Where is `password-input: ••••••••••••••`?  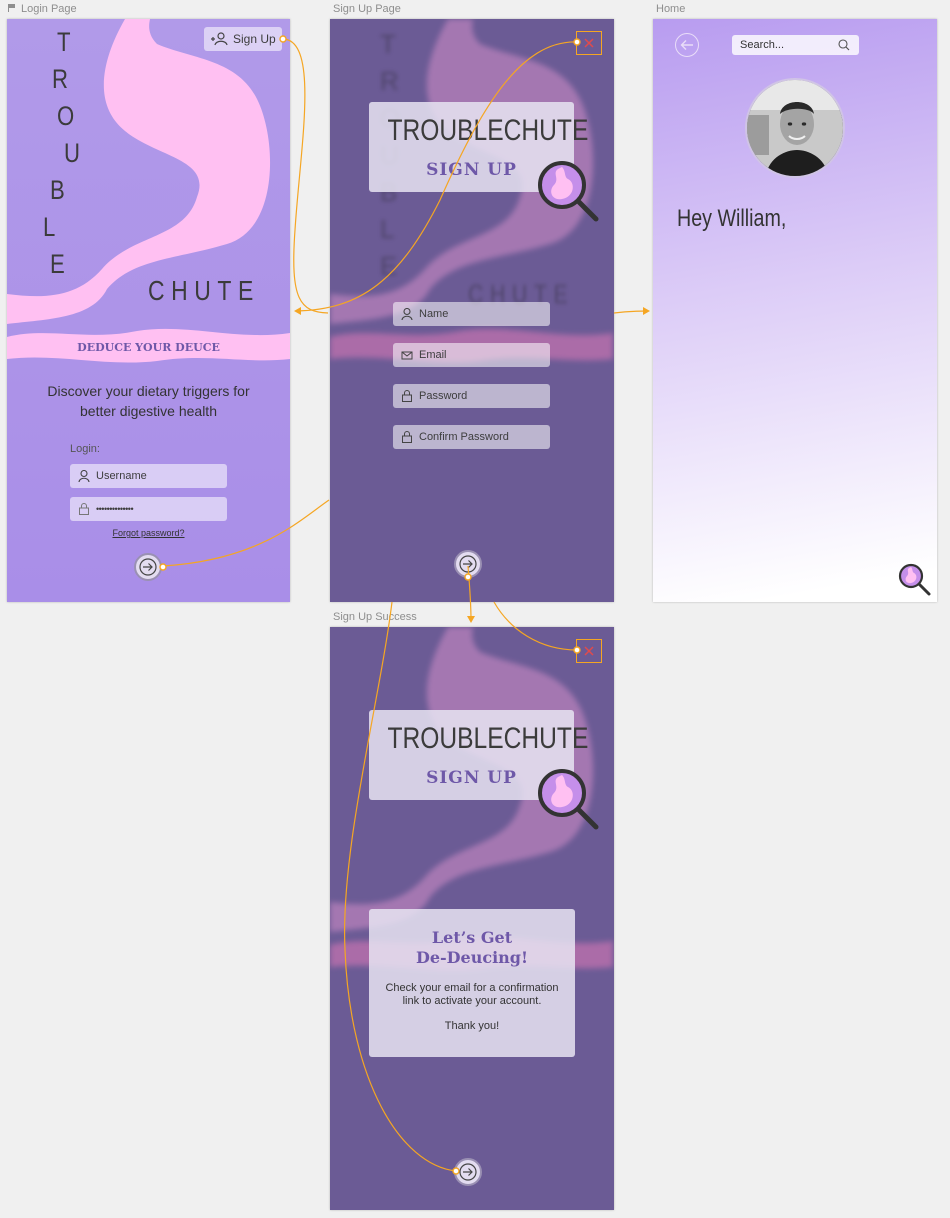 password-input: •••••••••••••• is located at coordinates (148, 509).